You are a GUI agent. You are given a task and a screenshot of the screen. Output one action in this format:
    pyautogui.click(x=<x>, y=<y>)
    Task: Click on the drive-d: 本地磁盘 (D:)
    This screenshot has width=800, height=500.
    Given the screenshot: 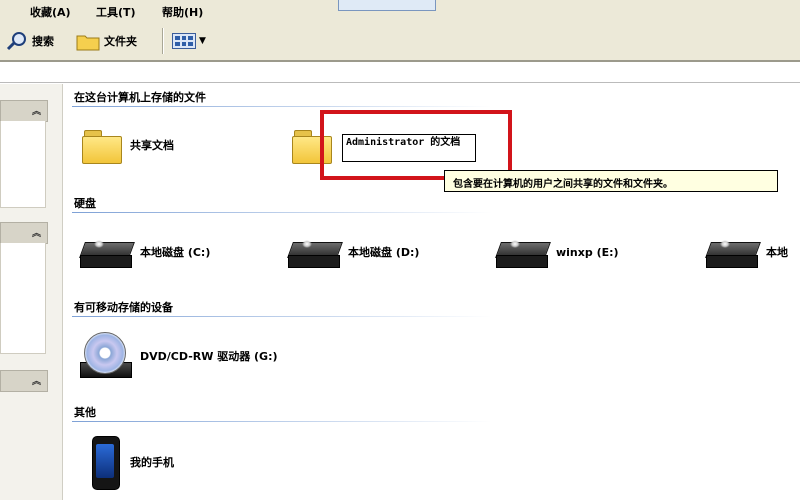 What is the action you would take?
    pyautogui.click(x=353, y=253)
    